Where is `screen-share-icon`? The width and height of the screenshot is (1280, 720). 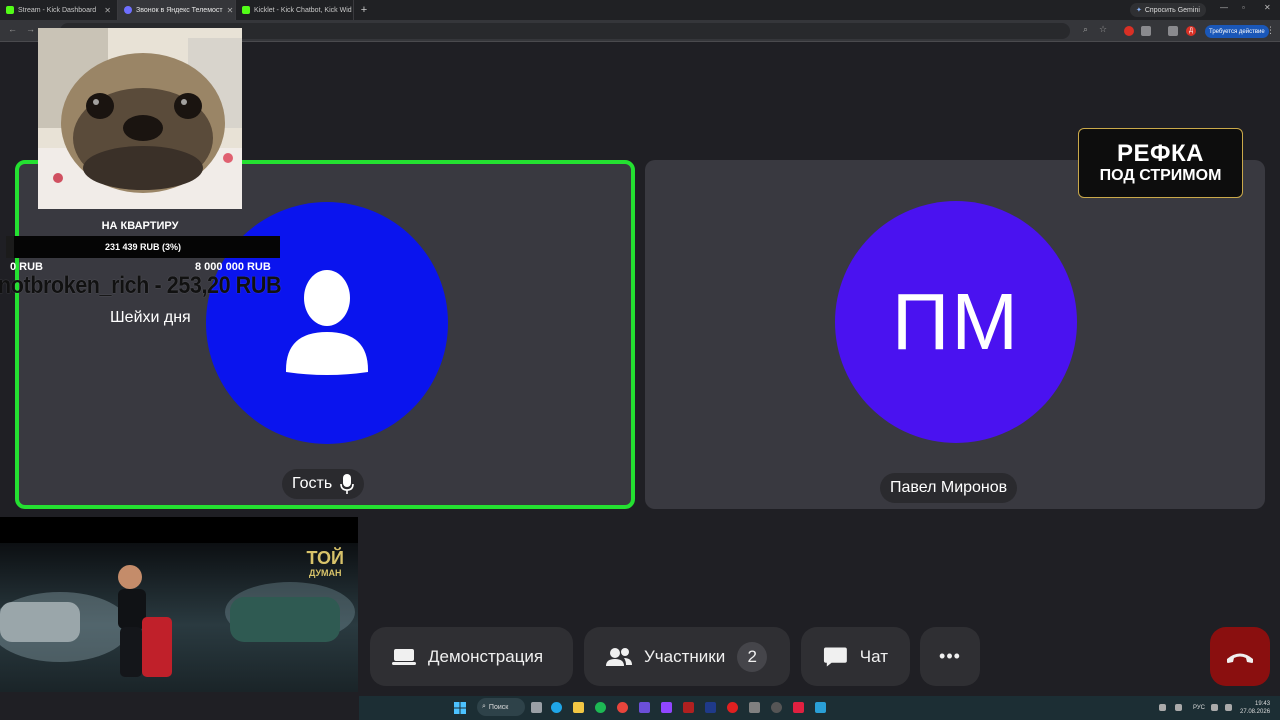 screen-share-icon is located at coordinates (404, 656).